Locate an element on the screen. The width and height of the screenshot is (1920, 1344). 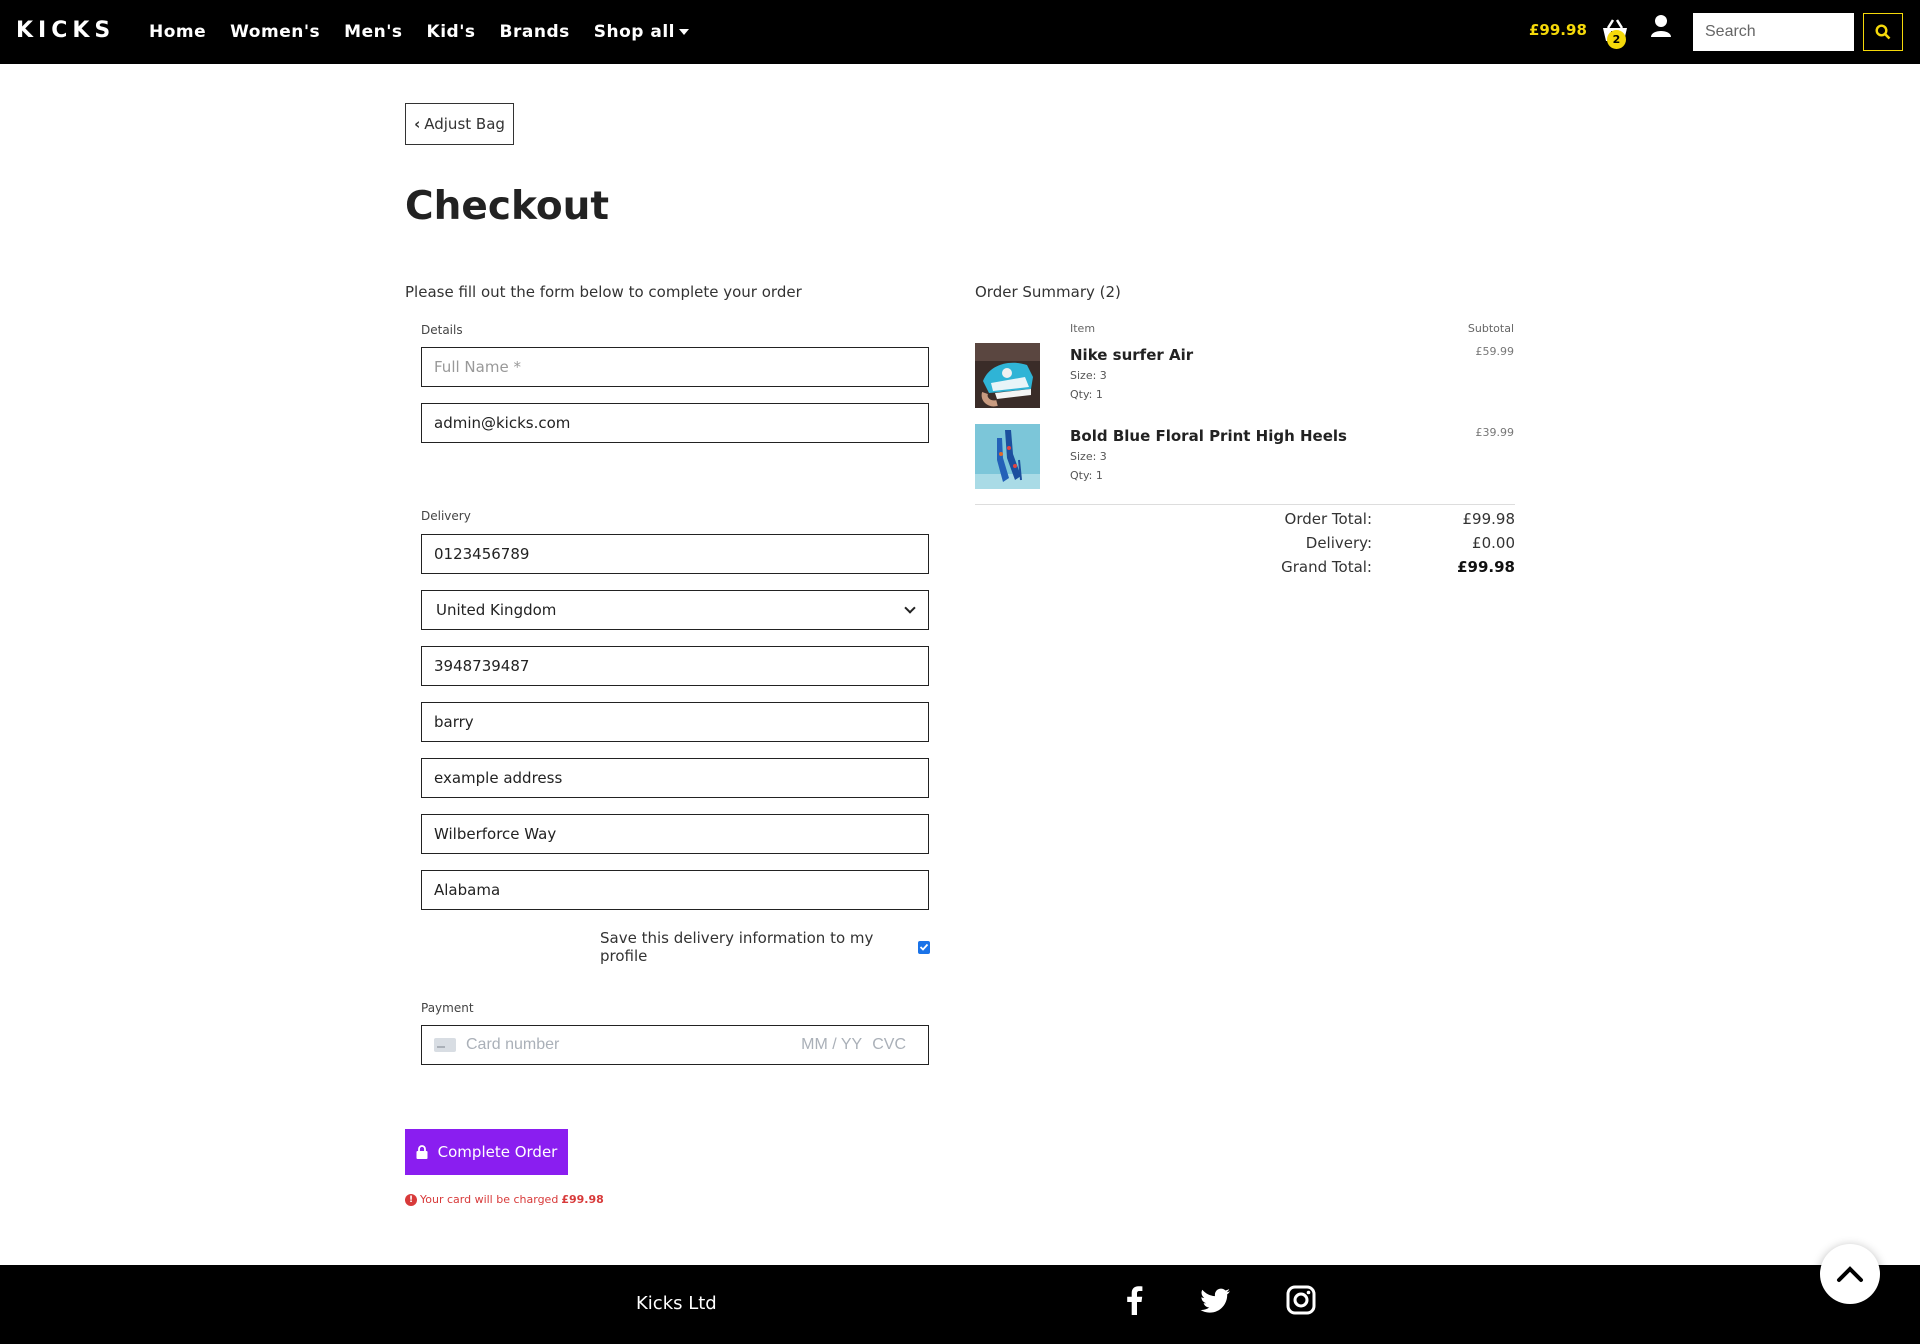
order-summary-title: Order Summary (2) is located at coordinates (1048, 292).